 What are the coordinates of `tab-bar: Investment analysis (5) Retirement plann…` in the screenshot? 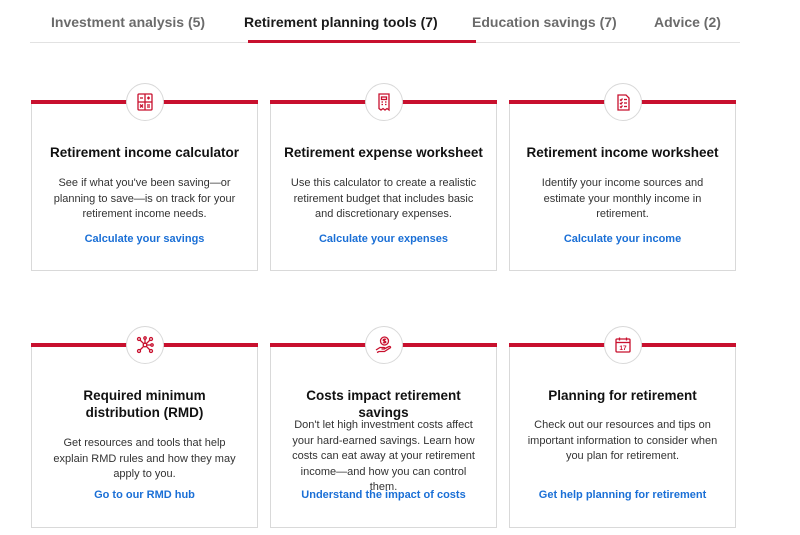 It's located at (385, 21).